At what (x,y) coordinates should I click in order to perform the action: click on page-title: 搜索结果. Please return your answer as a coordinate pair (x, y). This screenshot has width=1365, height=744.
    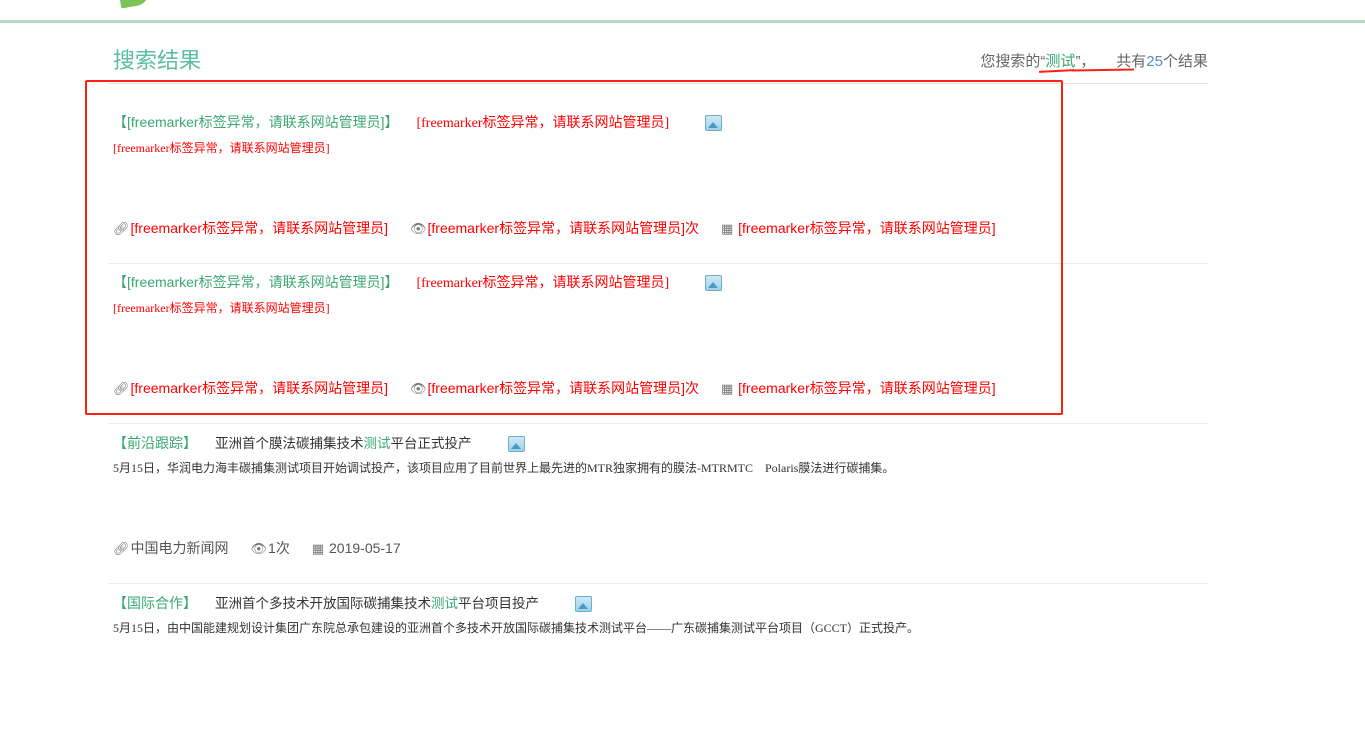
    Looking at the image, I should click on (157, 60).